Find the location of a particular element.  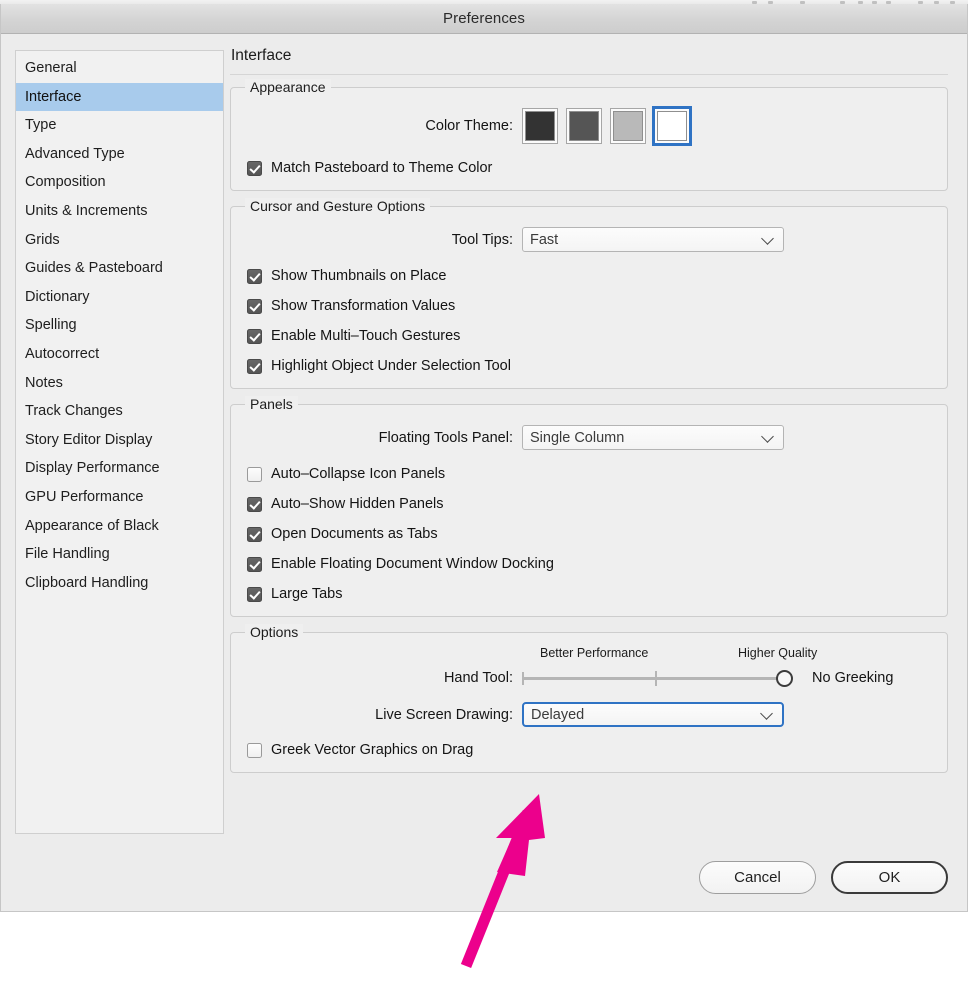

sidebar-item-label: Autocorrect is located at coordinates (62, 353).